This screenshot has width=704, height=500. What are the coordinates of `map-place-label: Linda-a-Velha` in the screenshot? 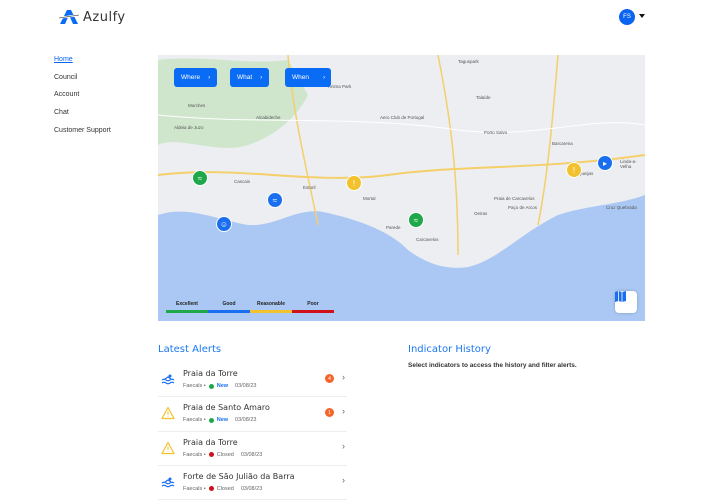 It's located at (628, 164).